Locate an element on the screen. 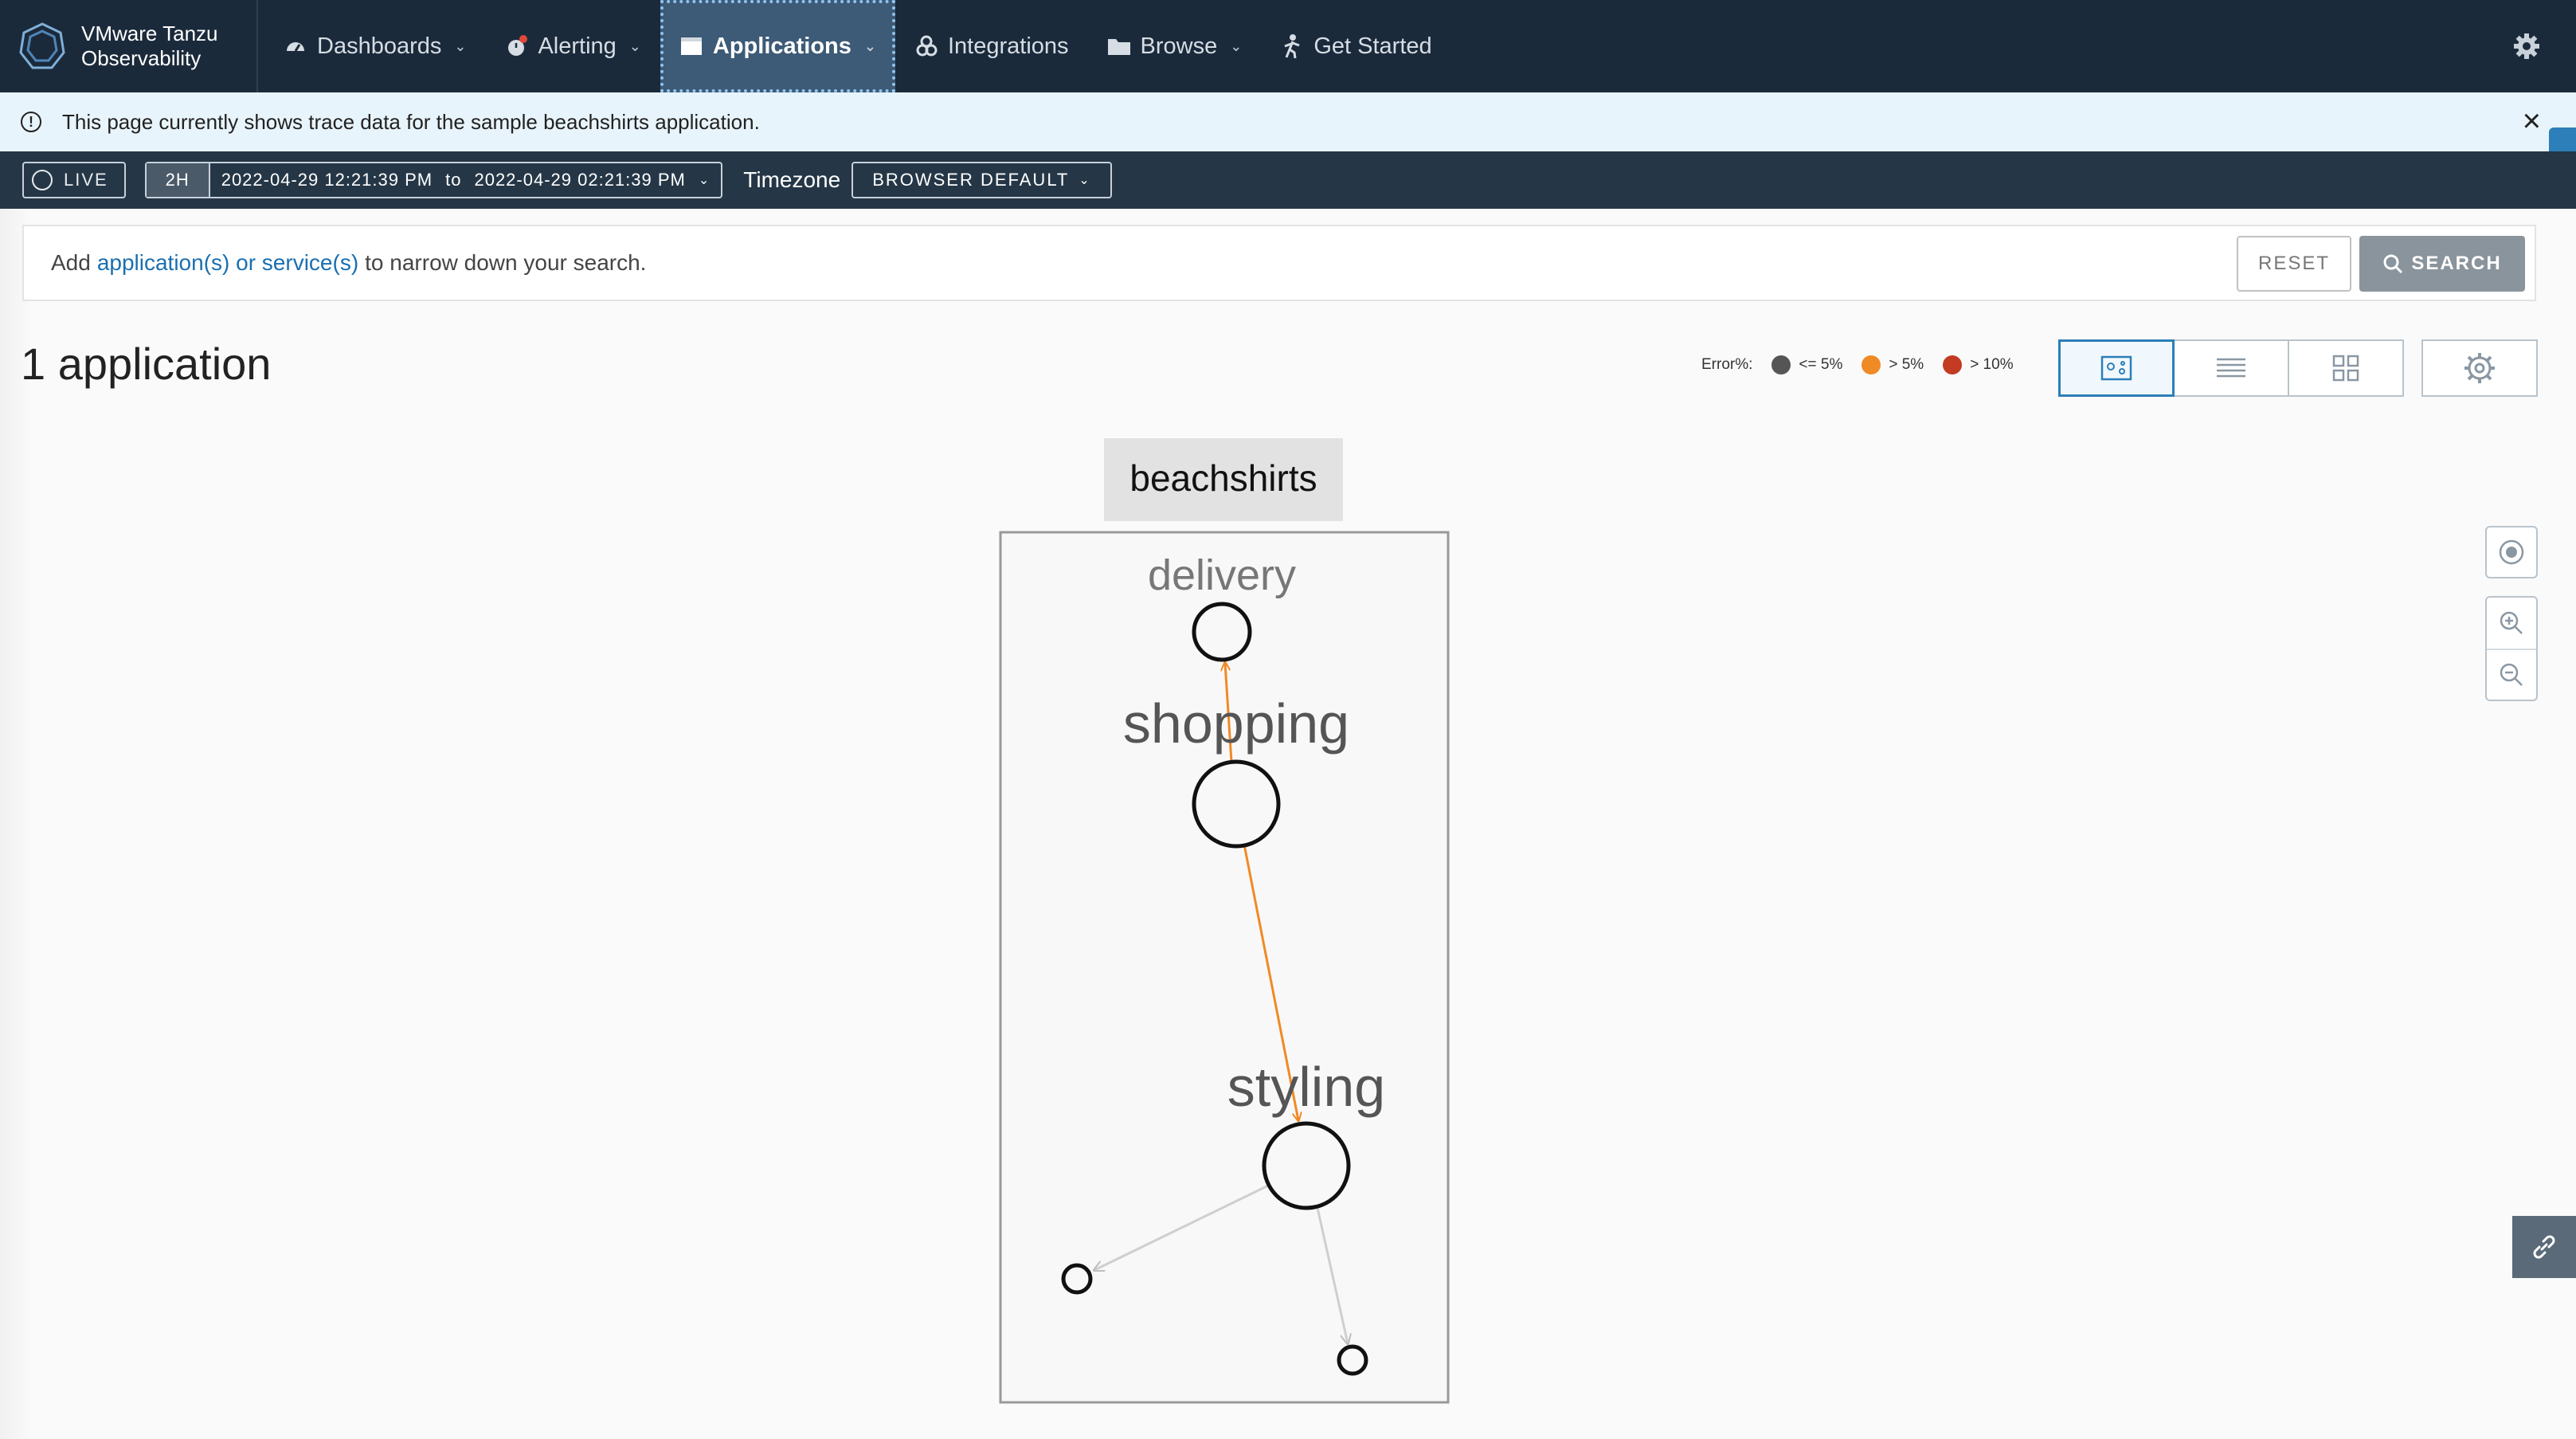  search-suffix: to narrow down your search. is located at coordinates (506, 262).